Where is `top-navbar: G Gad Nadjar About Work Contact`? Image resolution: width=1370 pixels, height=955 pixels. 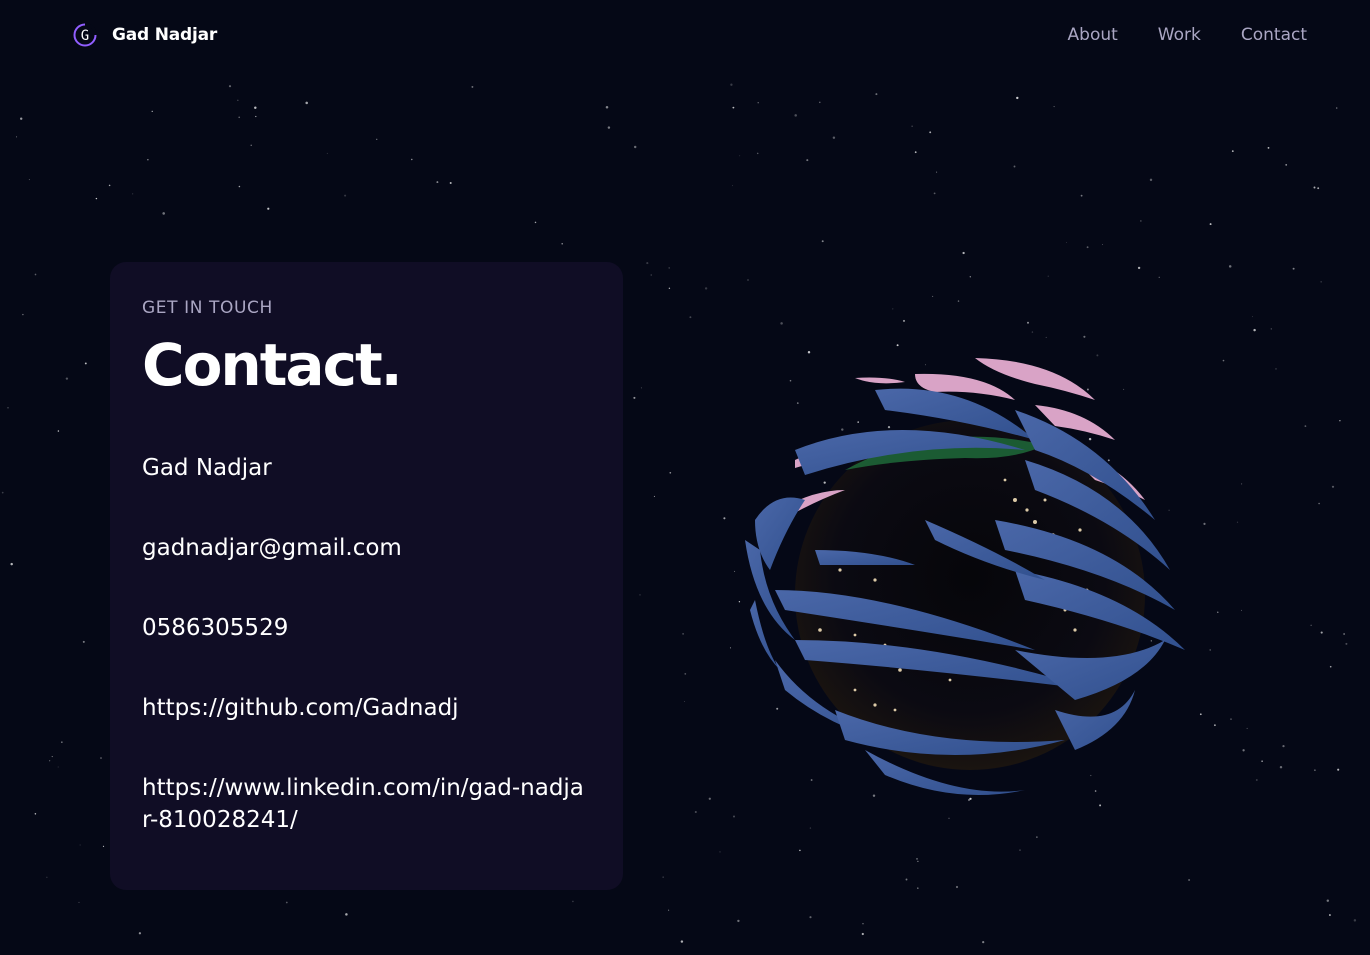
top-navbar: G Gad Nadjar About Work Contact is located at coordinates (685, 35).